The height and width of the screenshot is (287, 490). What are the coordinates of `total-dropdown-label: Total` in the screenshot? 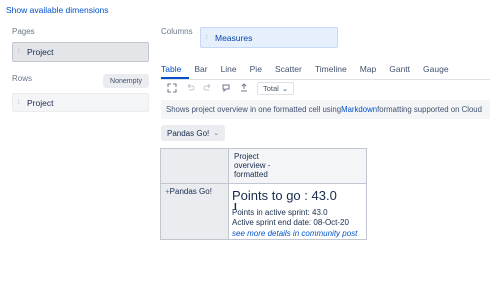 It's located at (271, 88).